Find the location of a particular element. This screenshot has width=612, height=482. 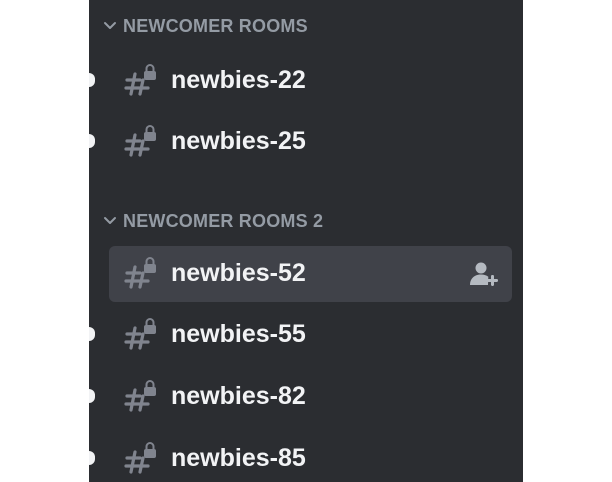

channel-name: newbies-85 is located at coordinates (238, 458).